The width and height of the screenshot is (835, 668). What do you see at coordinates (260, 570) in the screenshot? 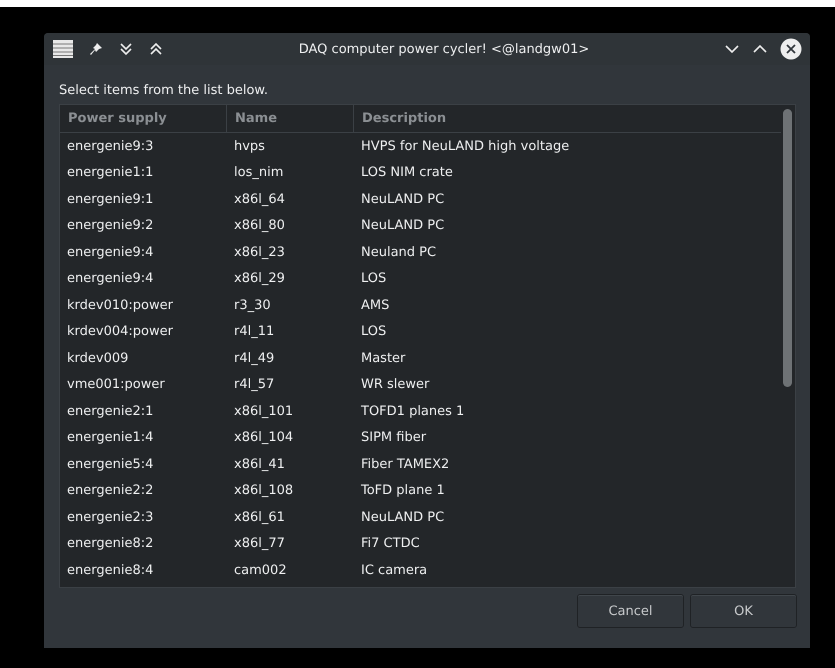
I see `table-cell-text: cam002` at bounding box center [260, 570].